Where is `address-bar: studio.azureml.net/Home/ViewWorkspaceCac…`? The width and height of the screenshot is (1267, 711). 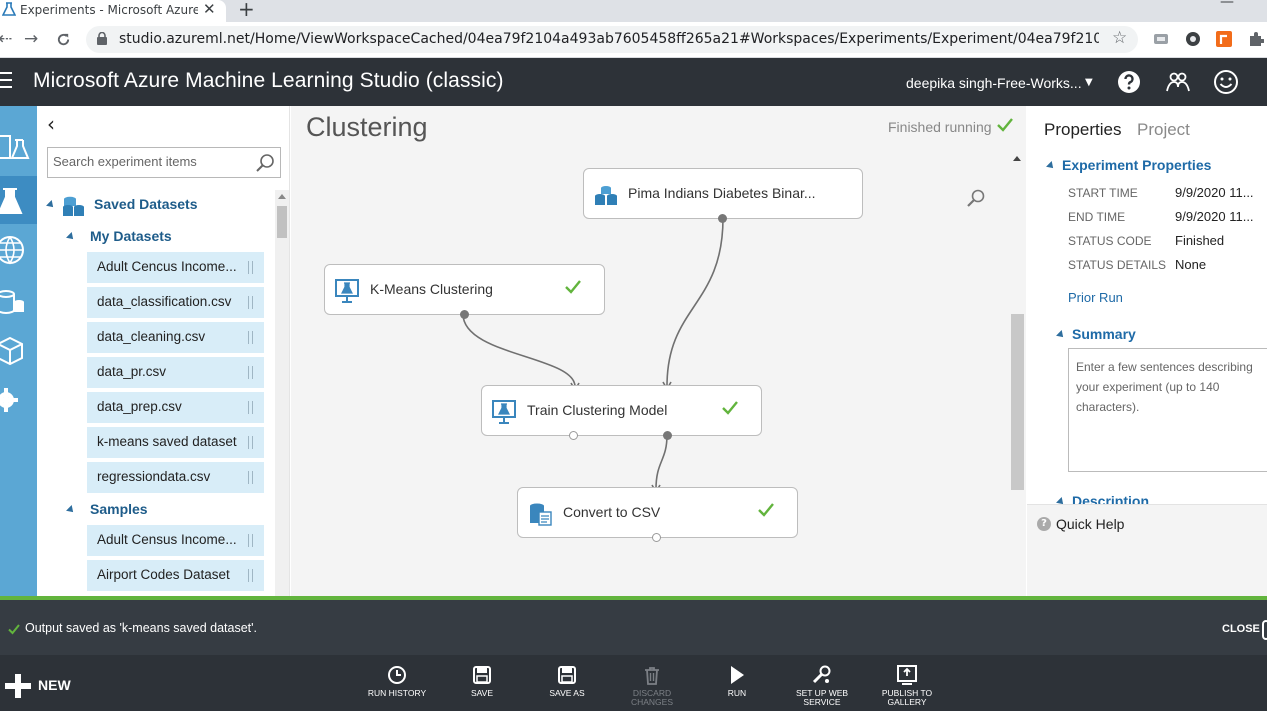 address-bar: studio.azureml.net/Home/ViewWorkspaceCac… is located at coordinates (612, 39).